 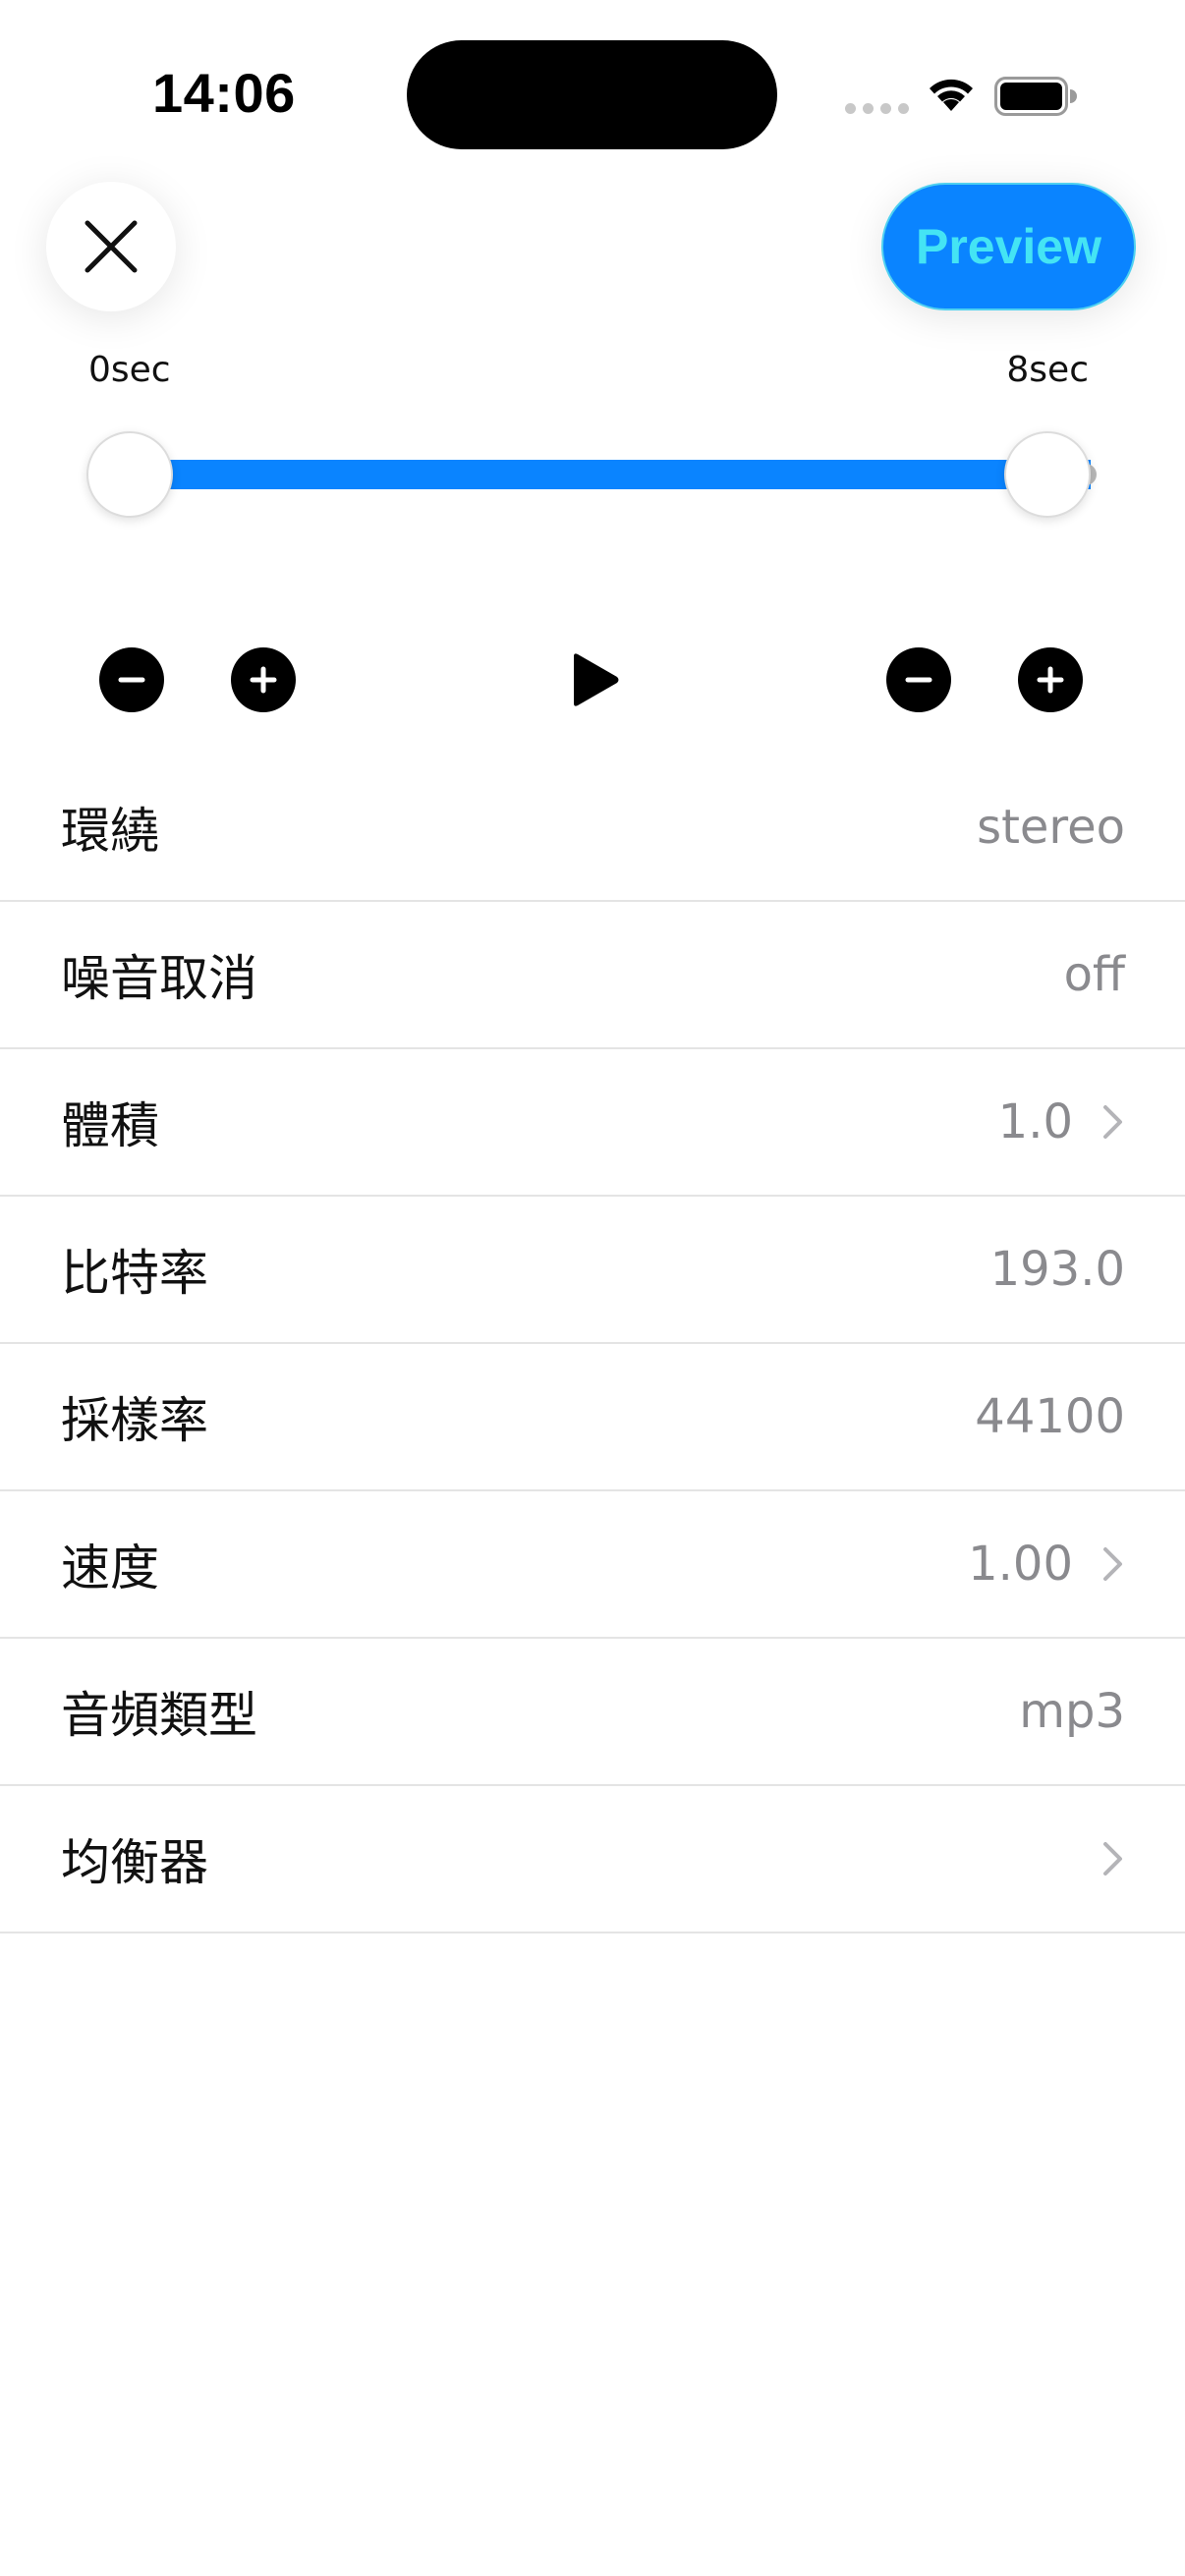 I want to click on setting-label: 音頻類型, so click(x=159, y=1715).